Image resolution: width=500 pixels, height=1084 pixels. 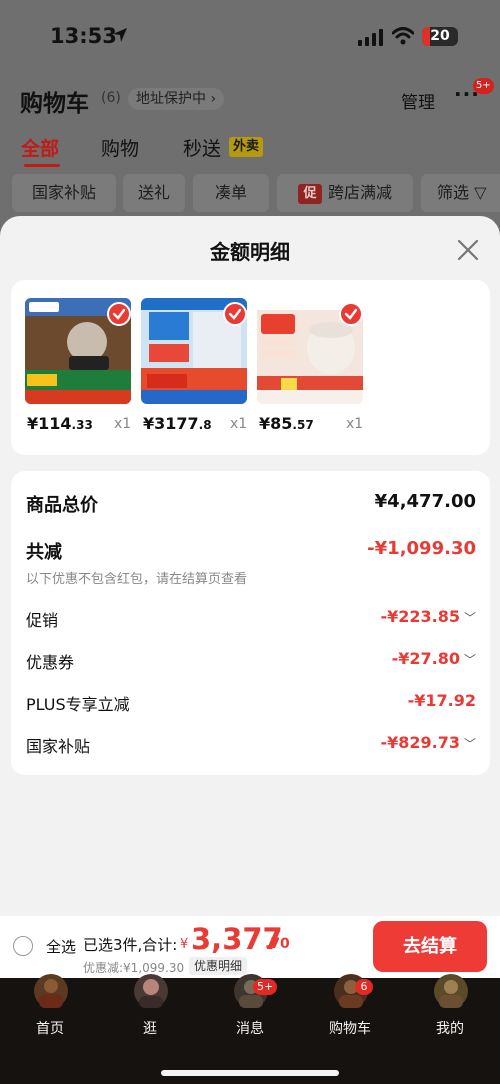 I want to click on filter-chip-subsidy: 国家补贴, so click(x=64, y=193).